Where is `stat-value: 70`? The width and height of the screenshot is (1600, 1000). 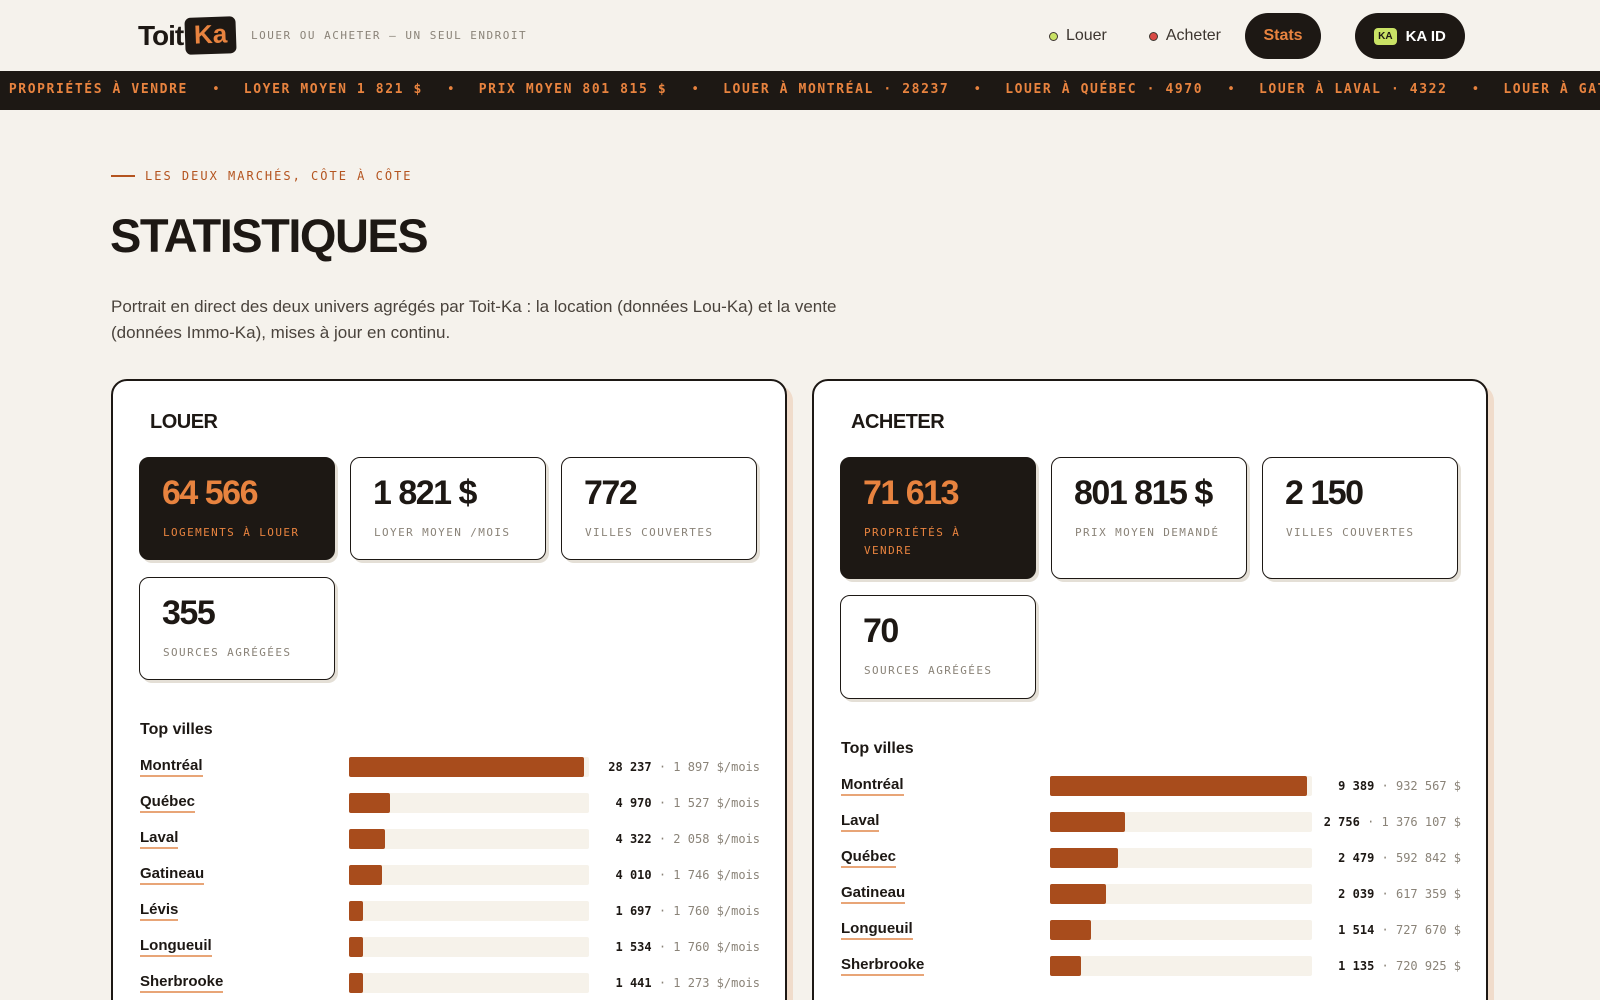
stat-value: 70 is located at coordinates (881, 631).